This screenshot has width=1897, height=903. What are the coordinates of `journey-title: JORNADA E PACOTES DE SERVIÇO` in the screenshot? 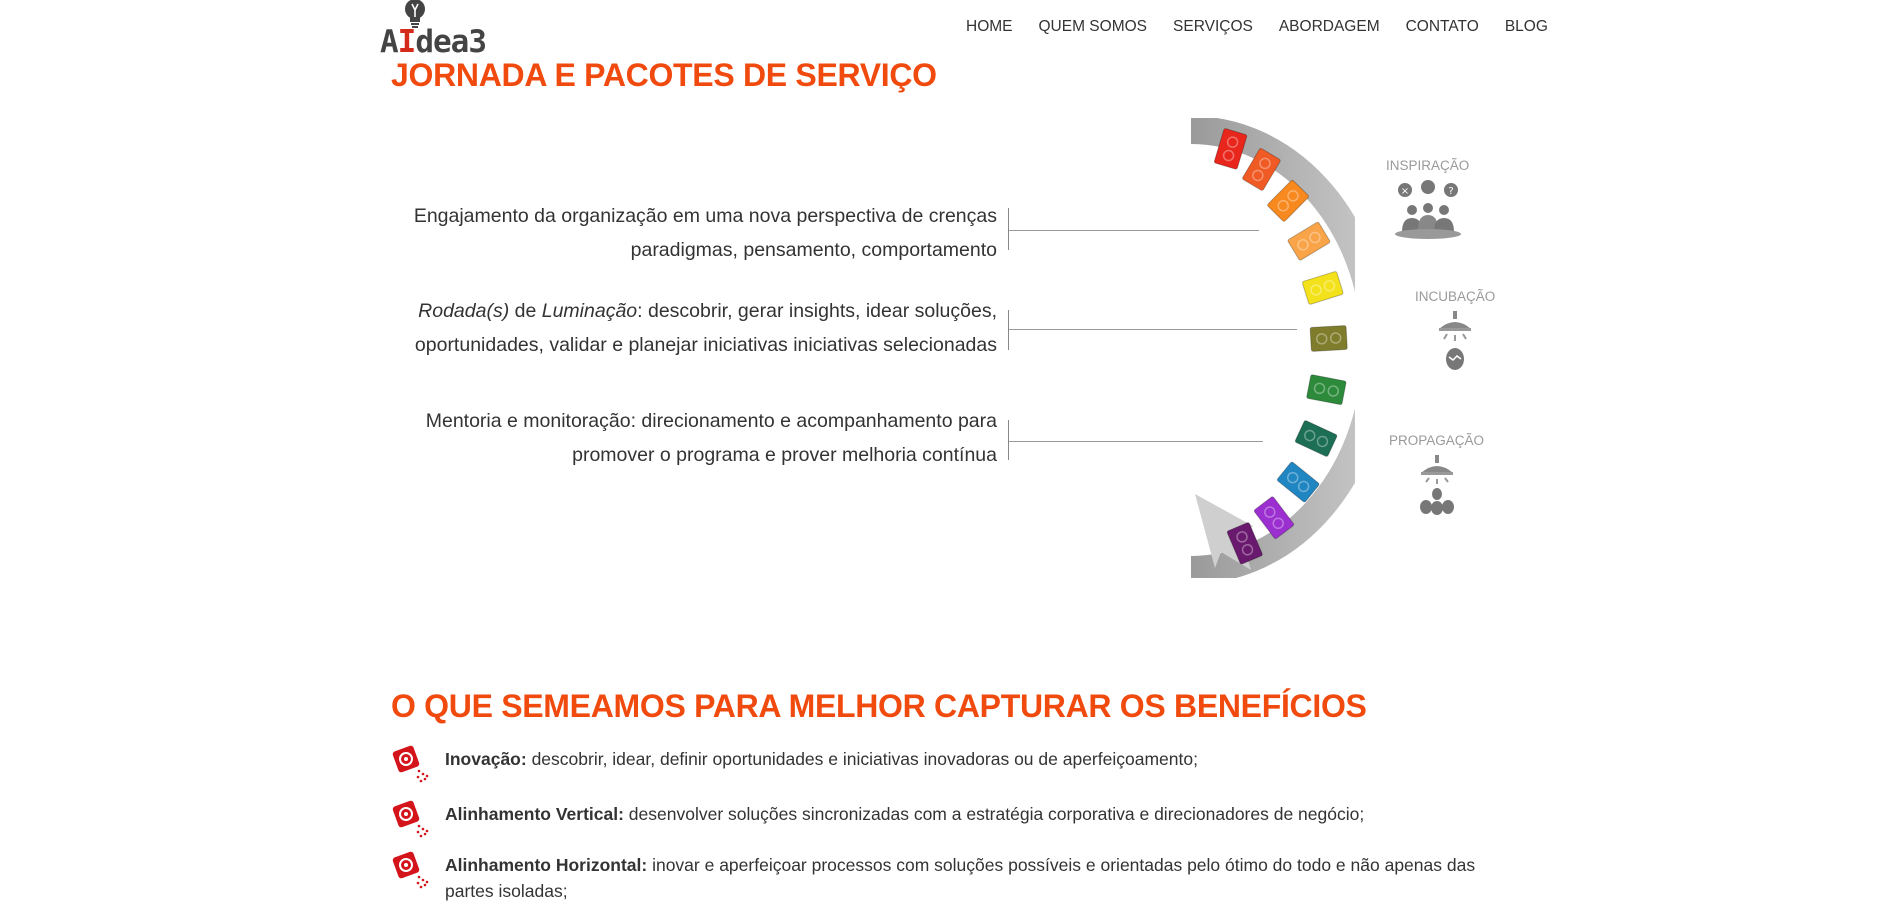 It's located at (664, 75).